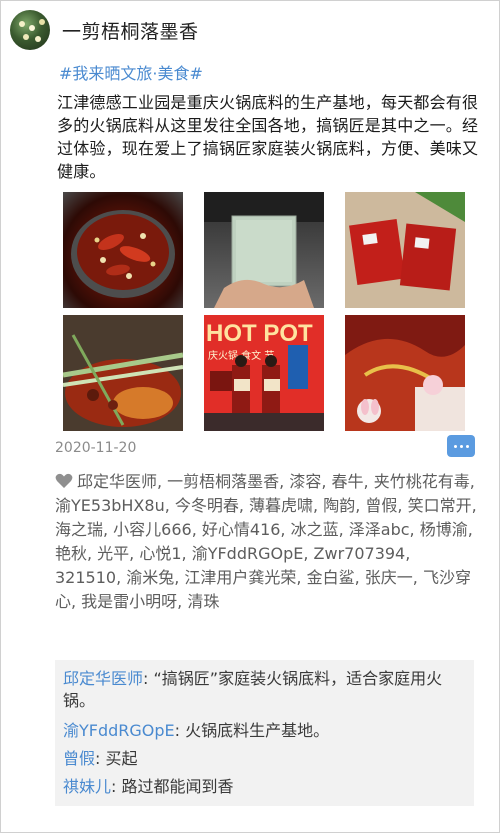 The width and height of the screenshot is (500, 833). I want to click on photo-boiling-hotpot, so click(405, 373).